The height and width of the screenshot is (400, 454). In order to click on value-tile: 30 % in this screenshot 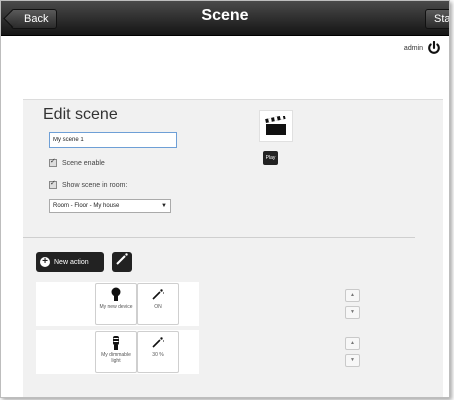, I will do `click(158, 352)`.